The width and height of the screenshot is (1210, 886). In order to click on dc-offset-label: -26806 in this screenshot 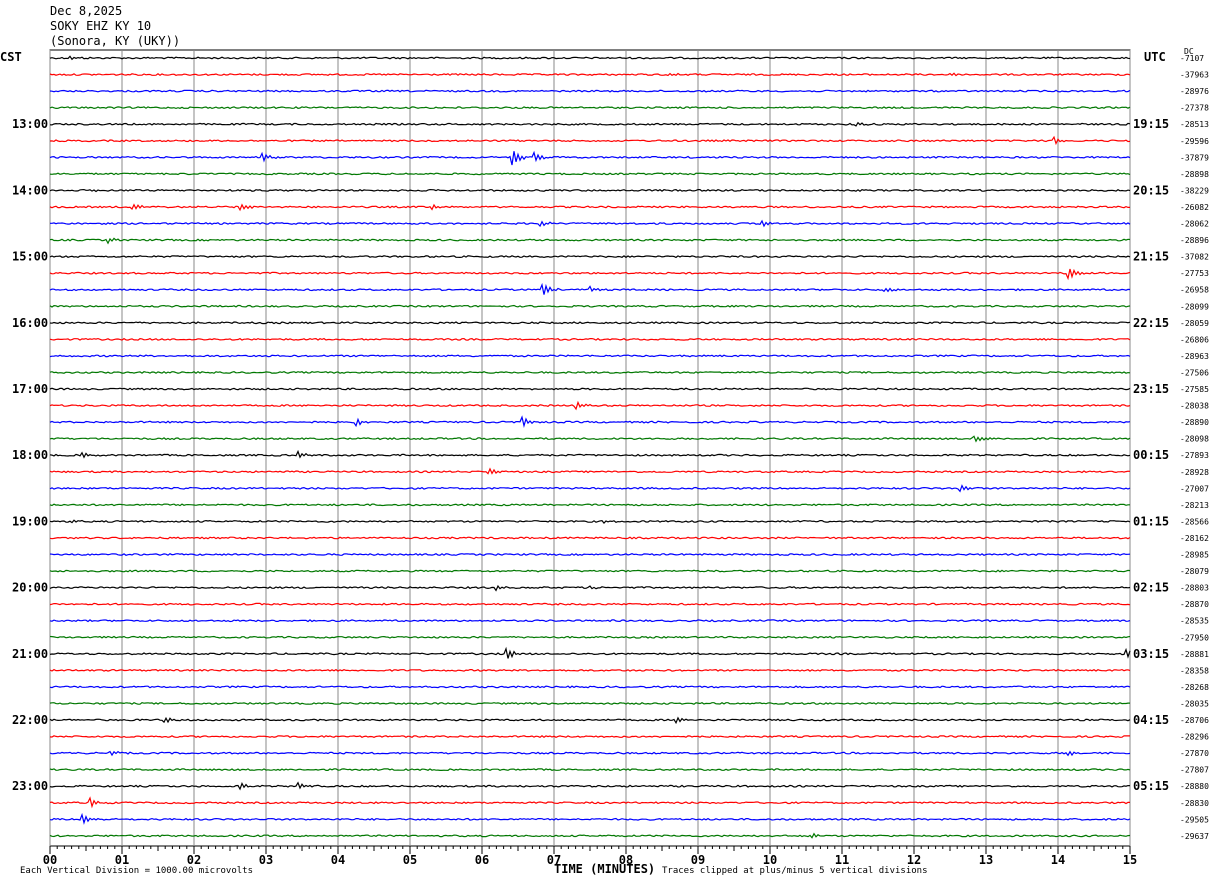, I will do `click(1194, 339)`.